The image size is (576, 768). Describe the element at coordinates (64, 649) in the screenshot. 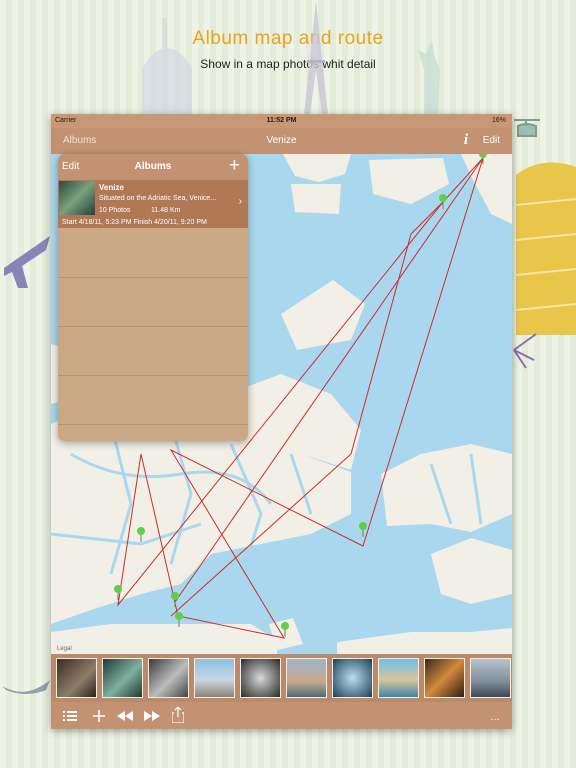

I see `legal-link: Legal` at that location.